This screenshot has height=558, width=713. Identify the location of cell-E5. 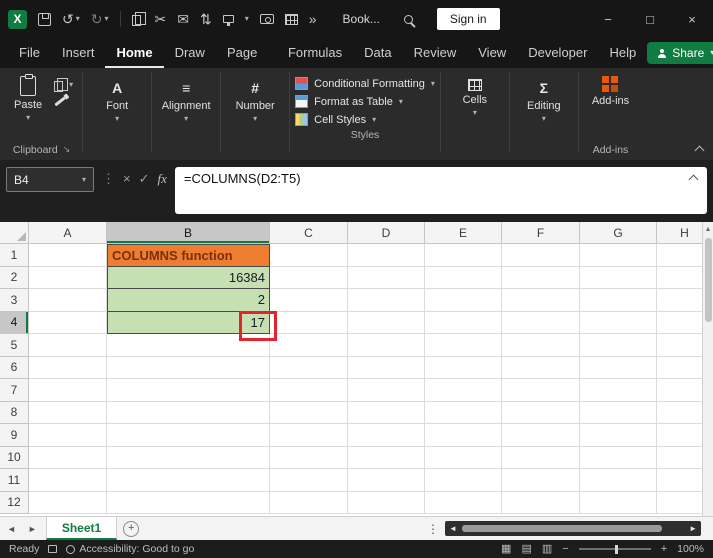
(463, 345).